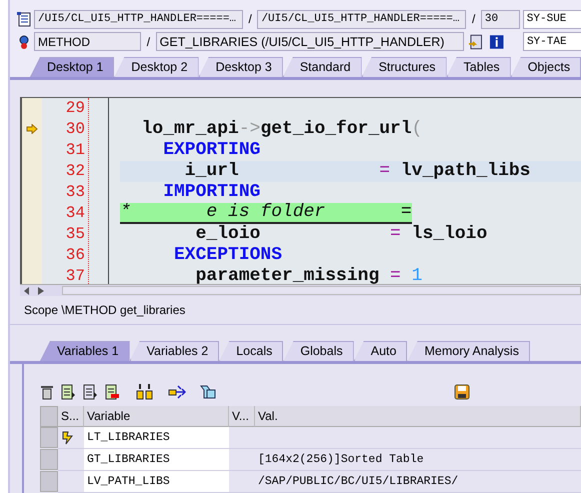 The width and height of the screenshot is (581, 493). I want to click on code-line: lo_mr_api->get_io_for_url(, so click(282, 129).